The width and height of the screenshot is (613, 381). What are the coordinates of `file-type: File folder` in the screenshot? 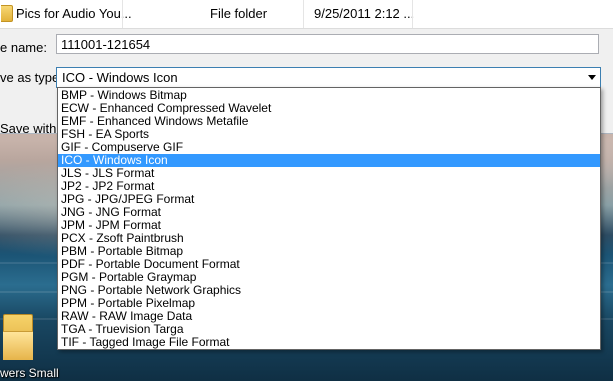 It's located at (239, 13).